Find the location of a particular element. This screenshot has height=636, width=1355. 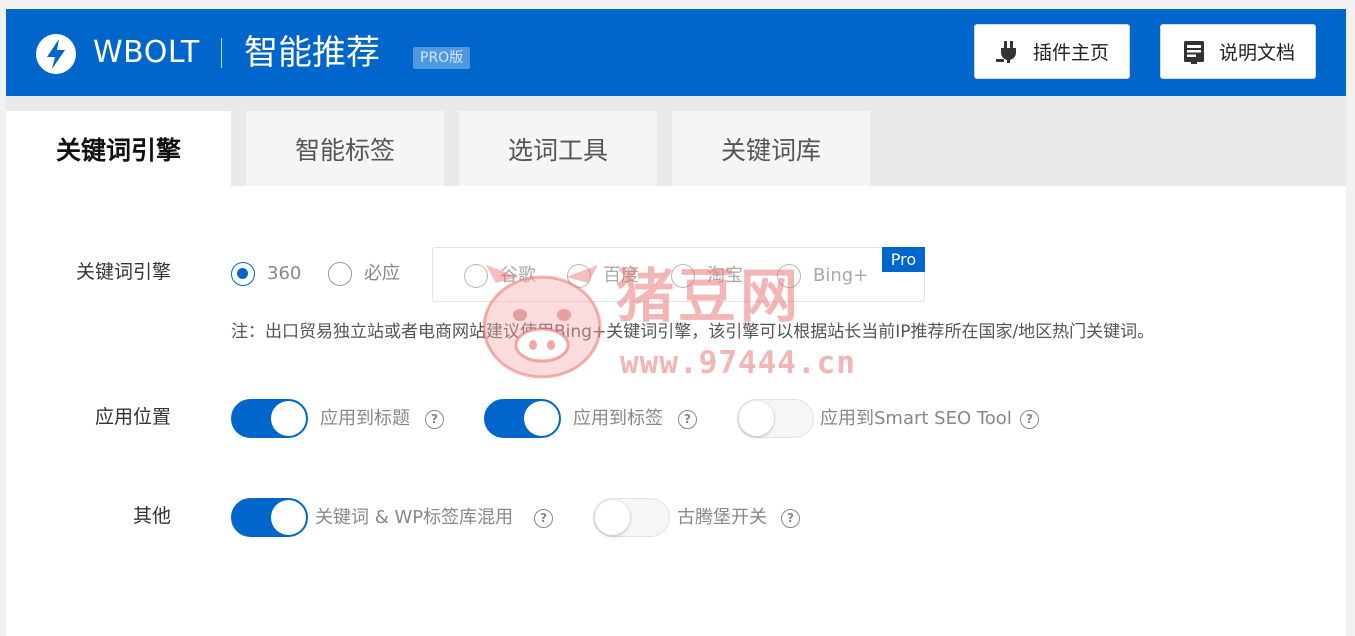

pro-version-badge: PRO版 is located at coordinates (442, 58).